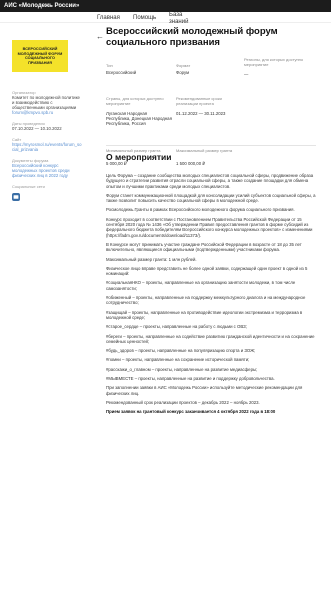 The image size is (331, 600). What do you see at coordinates (109, 65) in the screenshot?
I see `type-label: Тип` at bounding box center [109, 65].